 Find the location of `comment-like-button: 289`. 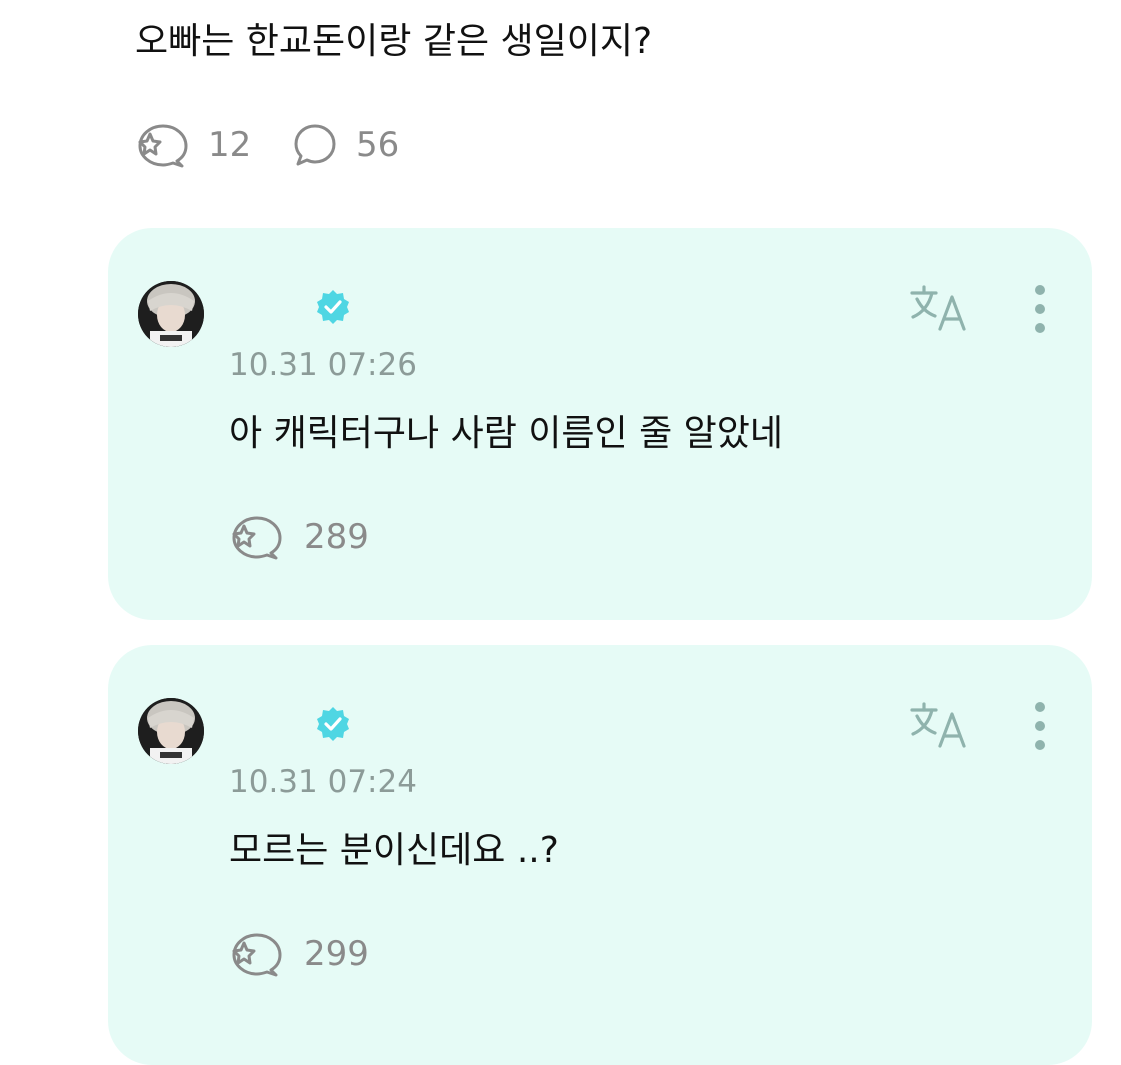

comment-like-button: 289 is located at coordinates (299, 537).